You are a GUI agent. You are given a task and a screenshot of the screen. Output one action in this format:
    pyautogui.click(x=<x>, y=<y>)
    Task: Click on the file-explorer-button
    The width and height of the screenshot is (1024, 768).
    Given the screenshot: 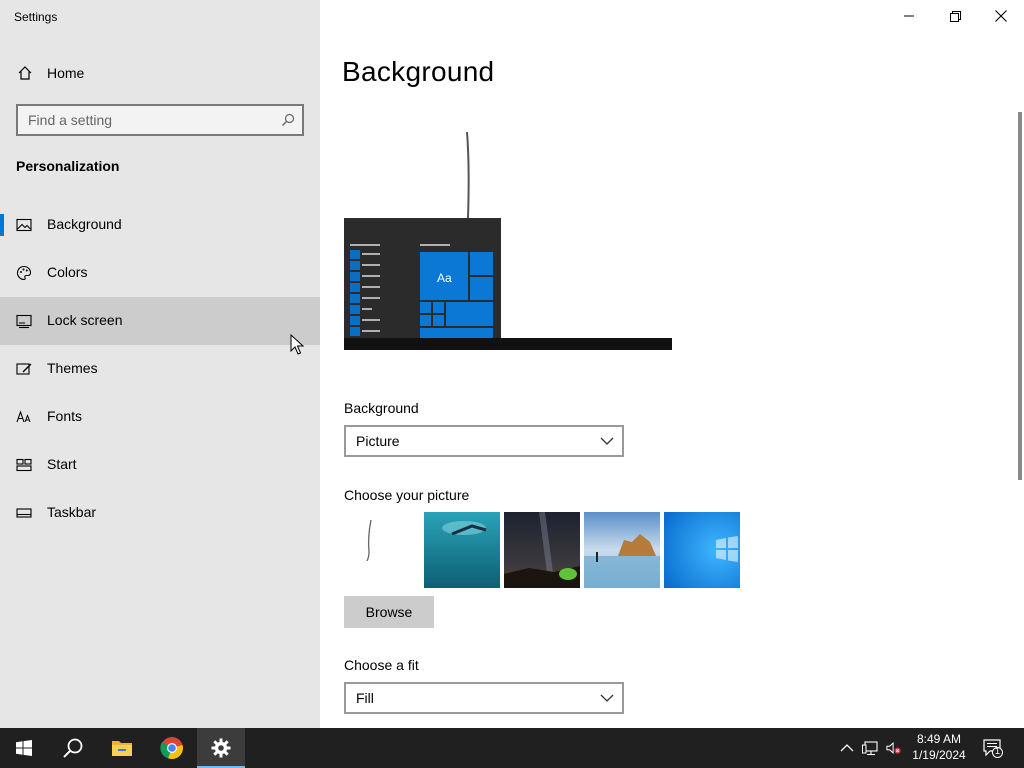 What is the action you would take?
    pyautogui.click(x=122, y=748)
    